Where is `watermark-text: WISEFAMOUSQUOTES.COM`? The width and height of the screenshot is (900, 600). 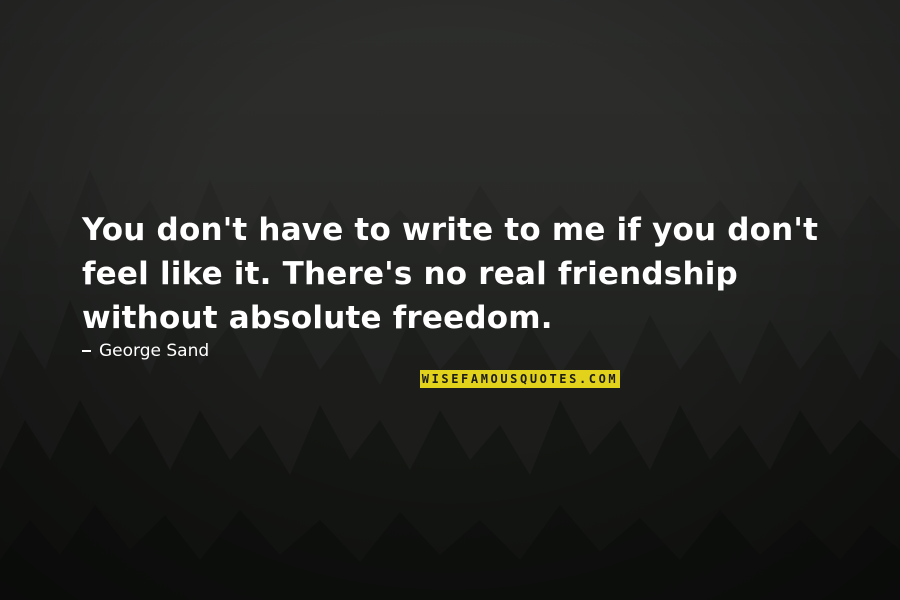 watermark-text: WISEFAMOUSQUOTES.COM is located at coordinates (520, 379).